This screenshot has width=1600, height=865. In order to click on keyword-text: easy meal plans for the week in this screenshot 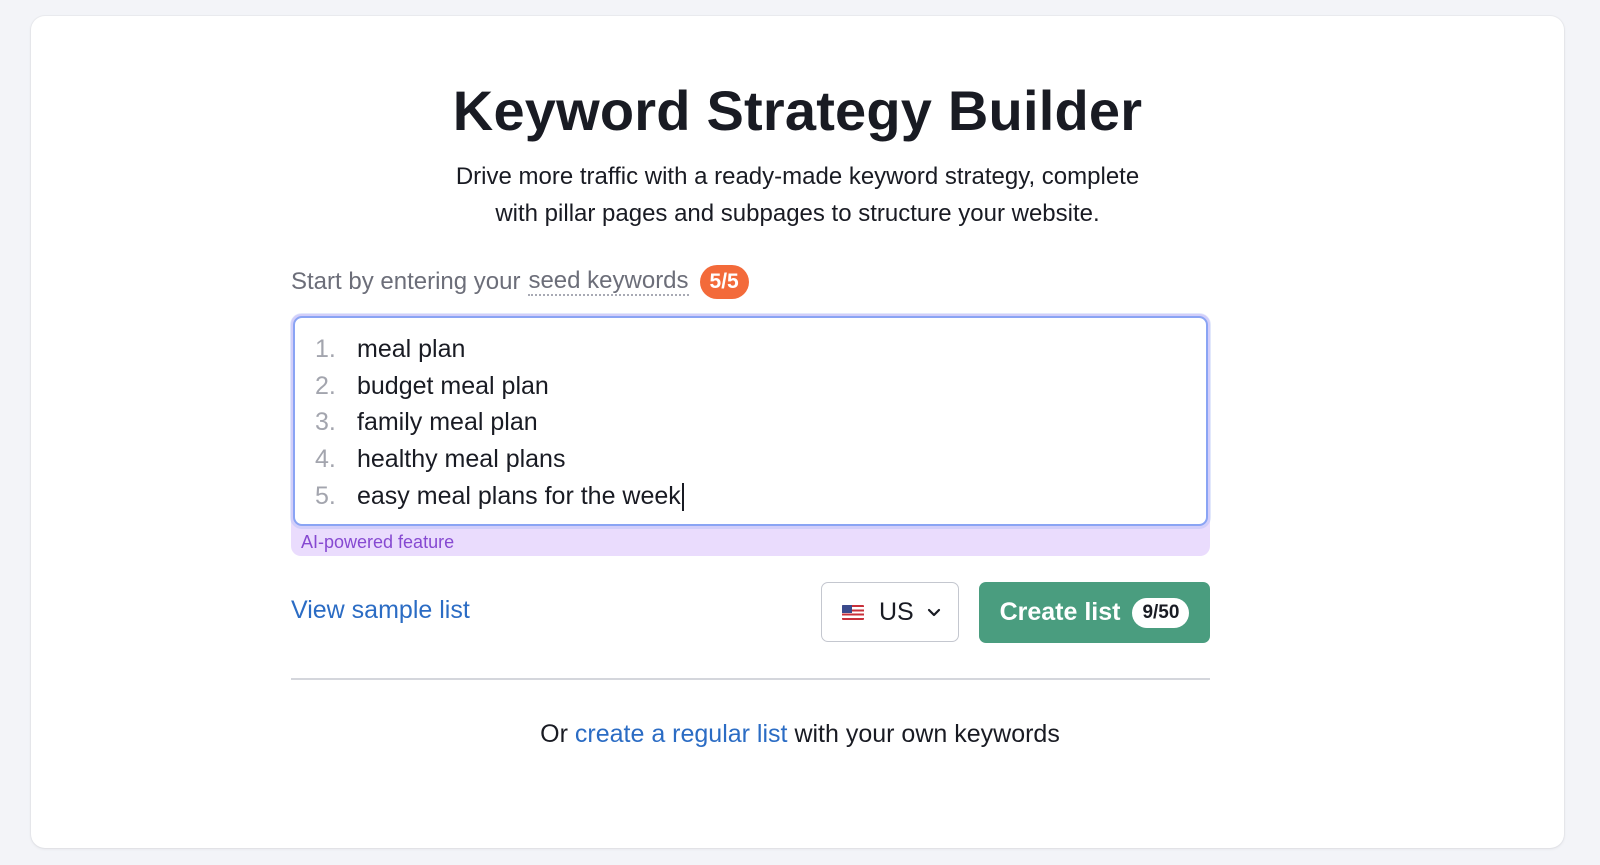, I will do `click(519, 496)`.